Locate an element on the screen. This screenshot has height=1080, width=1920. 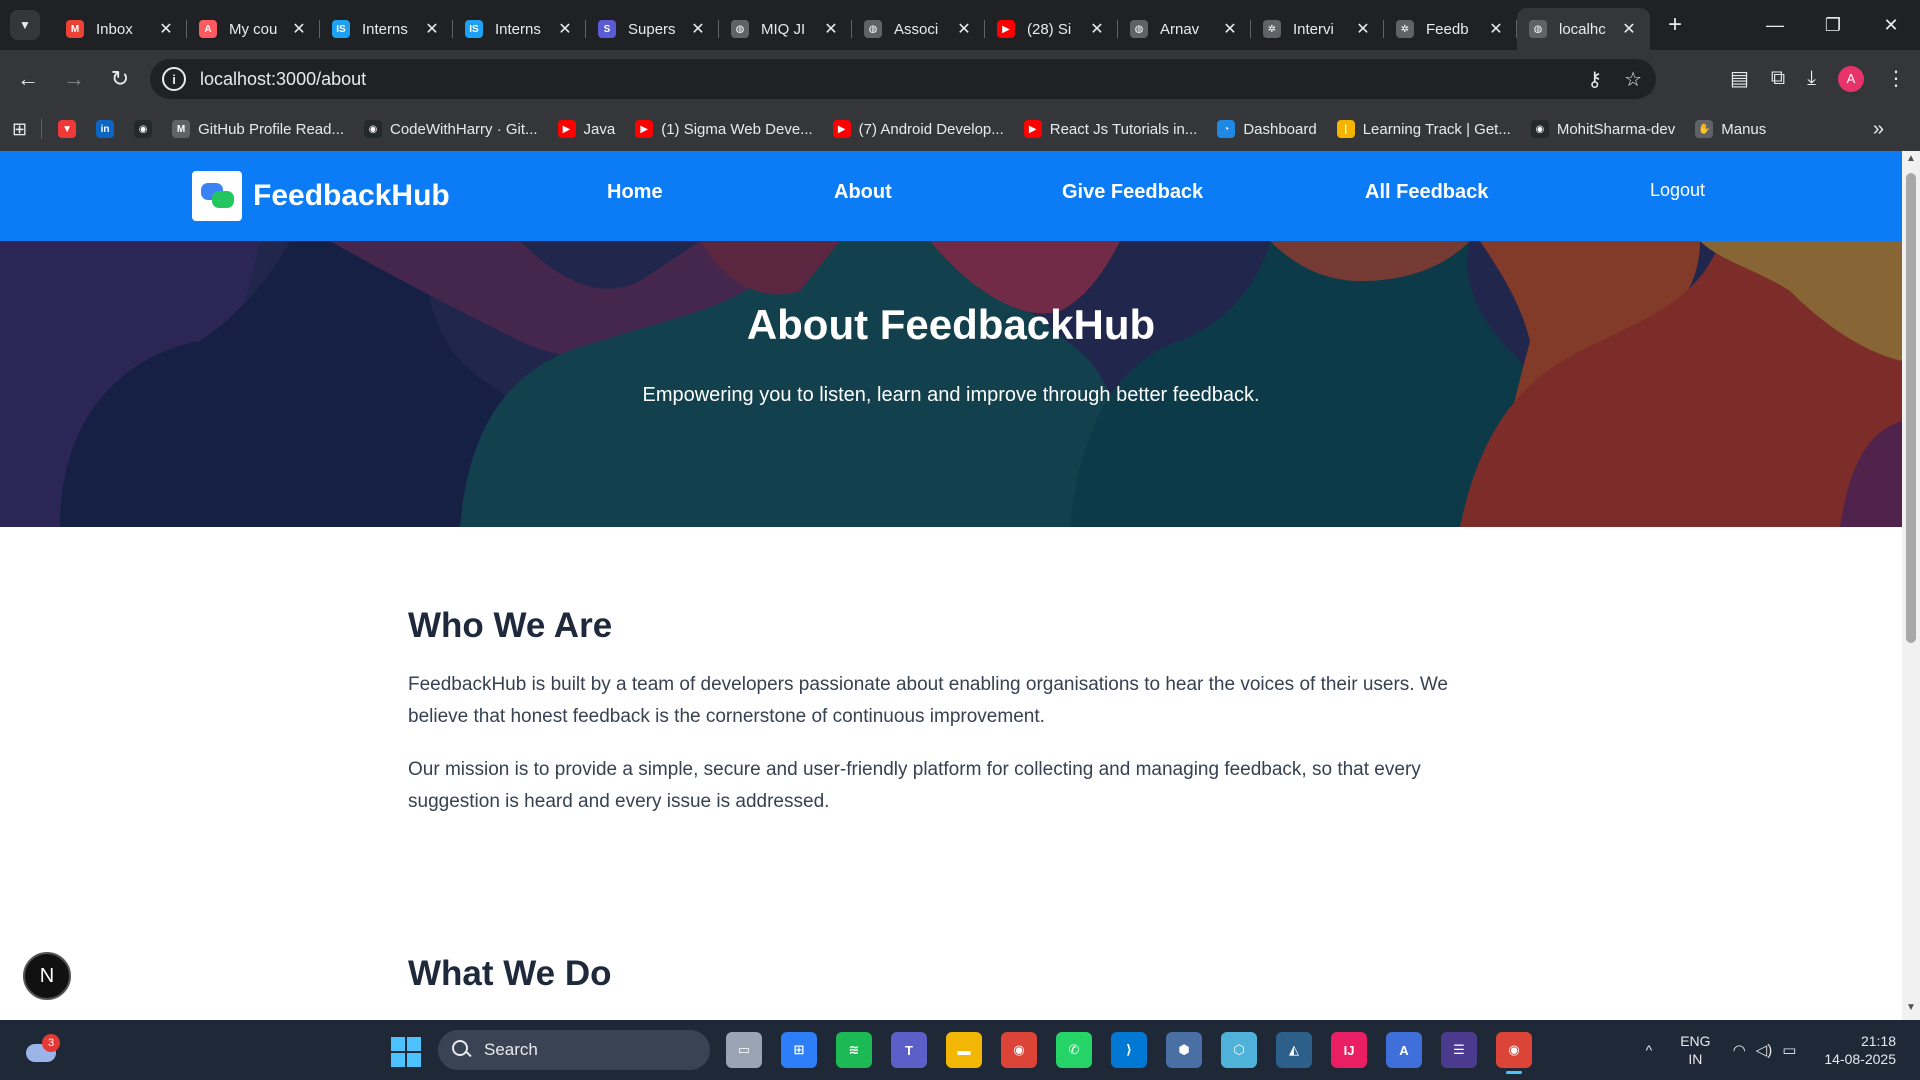
spotify-icon: ≋ is located at coordinates (854, 1050).